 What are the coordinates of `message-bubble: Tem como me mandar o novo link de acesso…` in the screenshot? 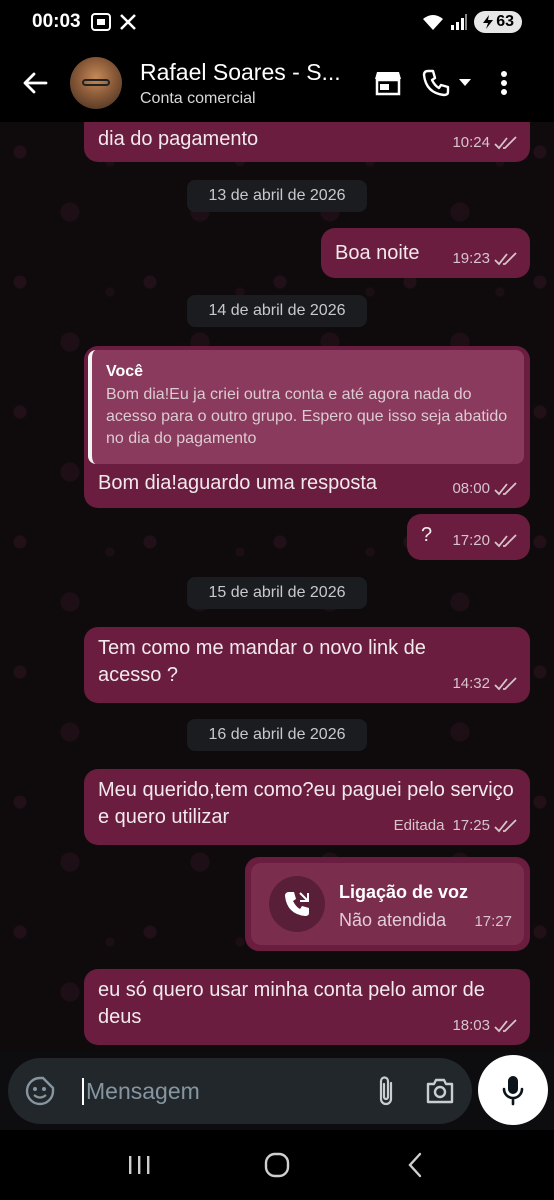 It's located at (307, 665).